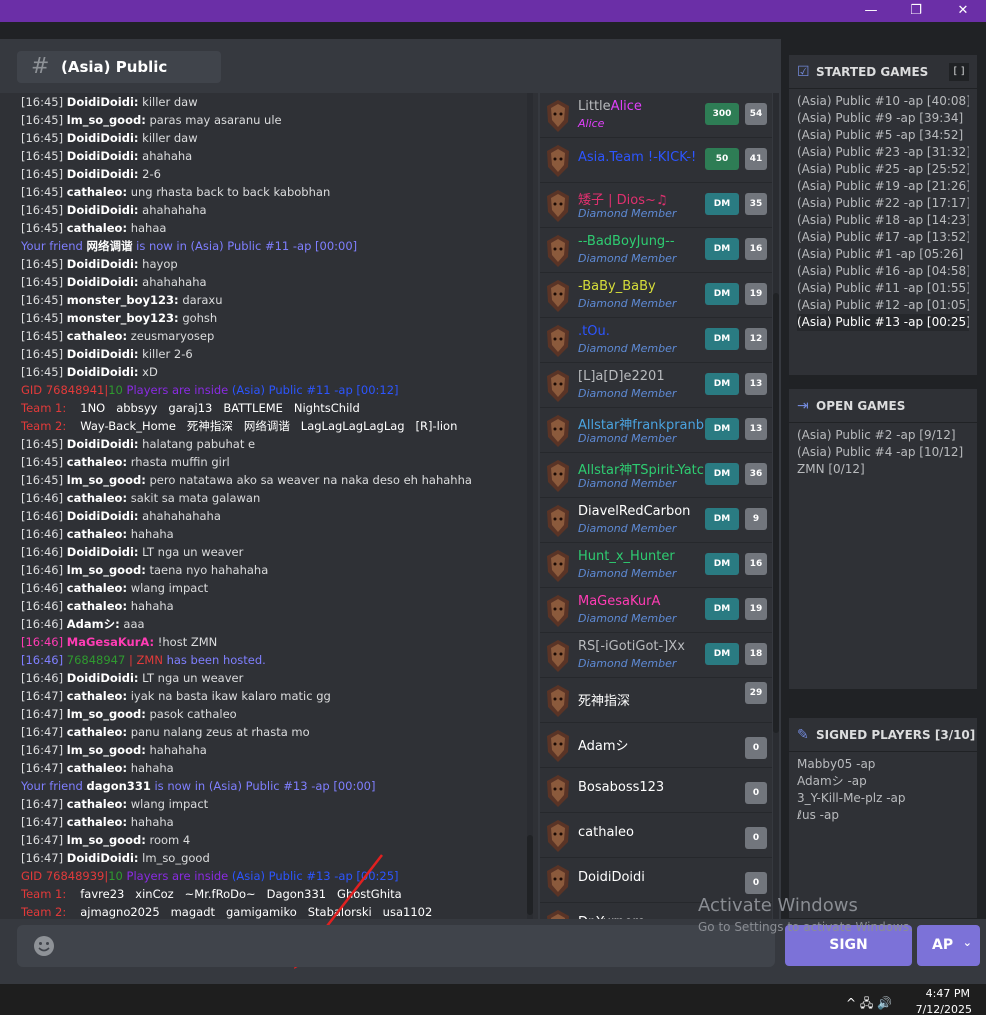 The width and height of the screenshot is (986, 1015). What do you see at coordinates (594, 331) in the screenshot?
I see `player-name: .tOu.` at bounding box center [594, 331].